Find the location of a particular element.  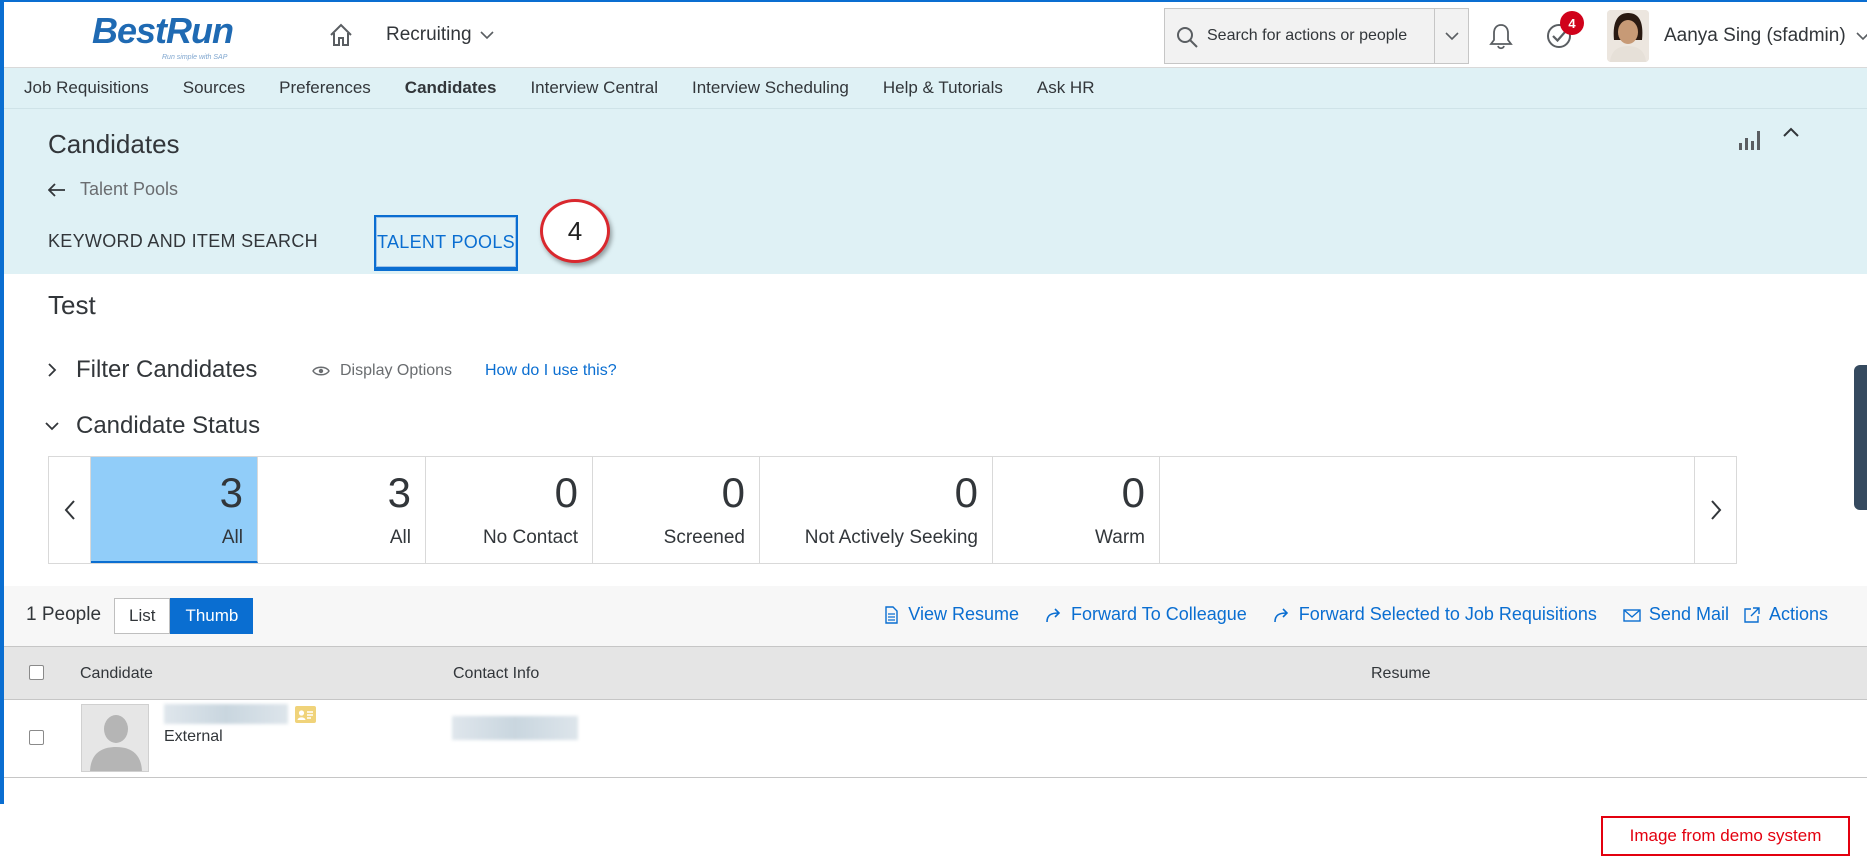

nav-item-ask-hr: Ask HR is located at coordinates (1066, 88).